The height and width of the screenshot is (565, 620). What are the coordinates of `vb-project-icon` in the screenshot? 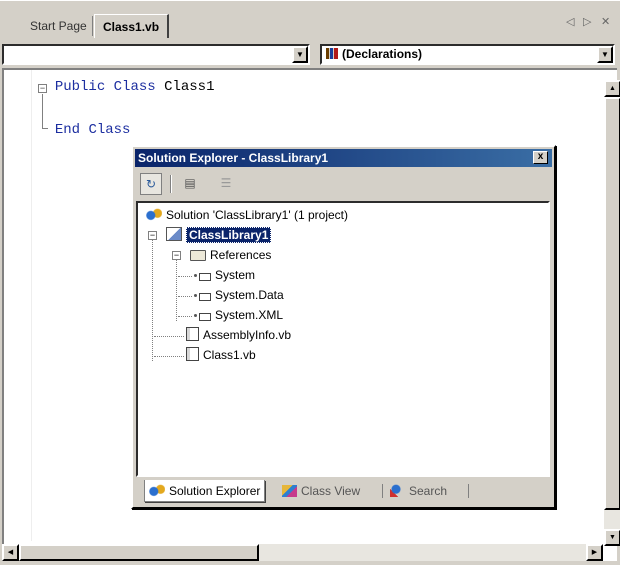 It's located at (174, 234).